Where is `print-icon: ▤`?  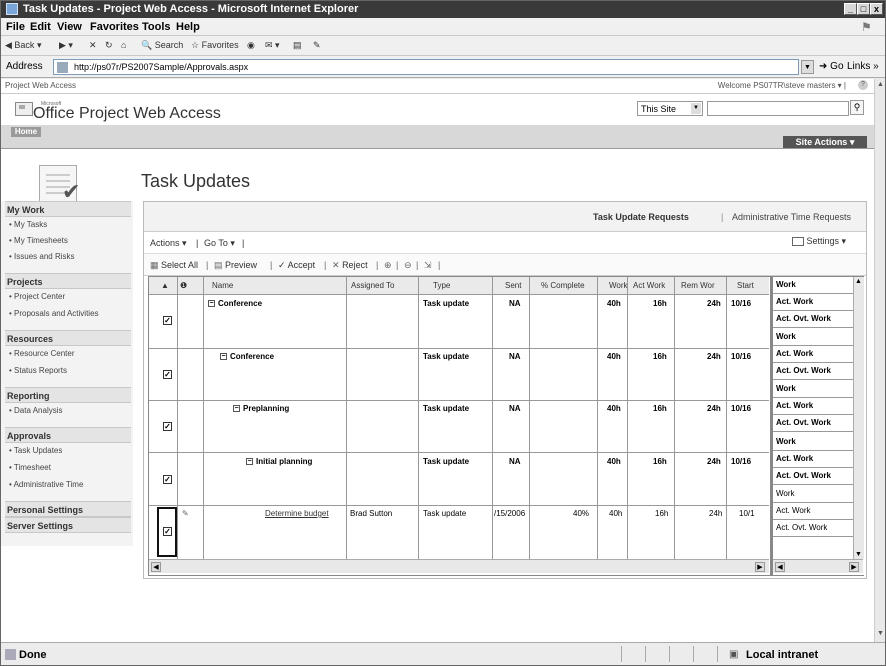
print-icon: ▤ is located at coordinates (297, 45).